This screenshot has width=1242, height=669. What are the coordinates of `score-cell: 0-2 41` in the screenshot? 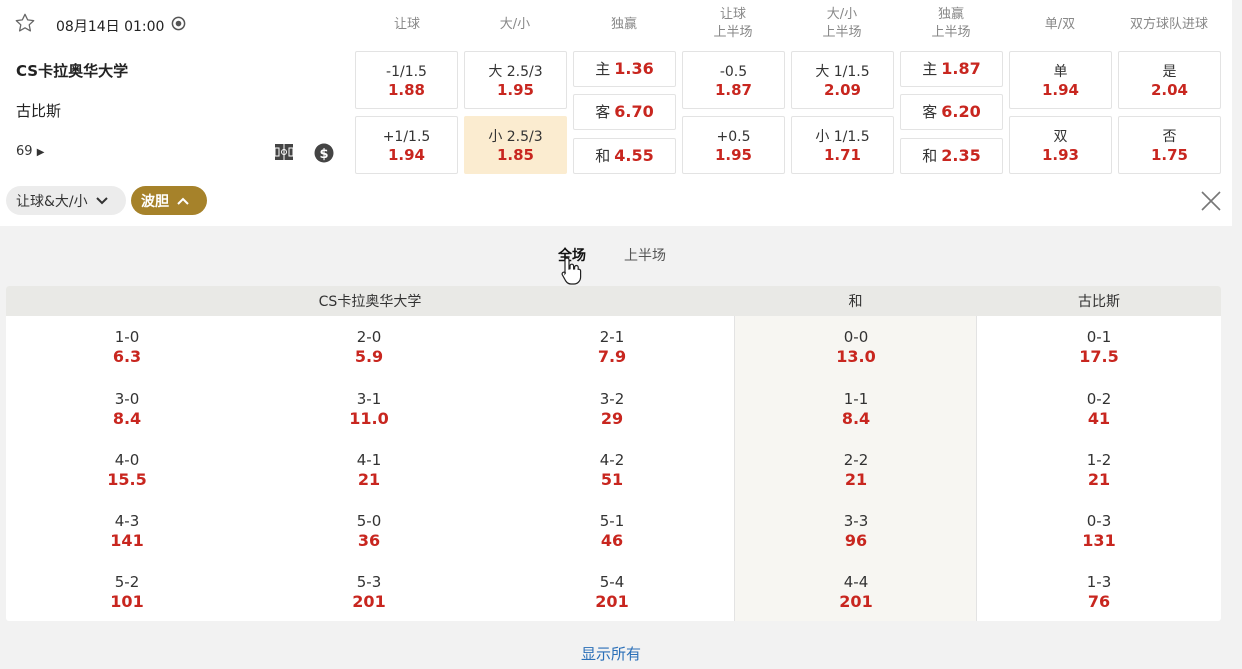 It's located at (1099, 409).